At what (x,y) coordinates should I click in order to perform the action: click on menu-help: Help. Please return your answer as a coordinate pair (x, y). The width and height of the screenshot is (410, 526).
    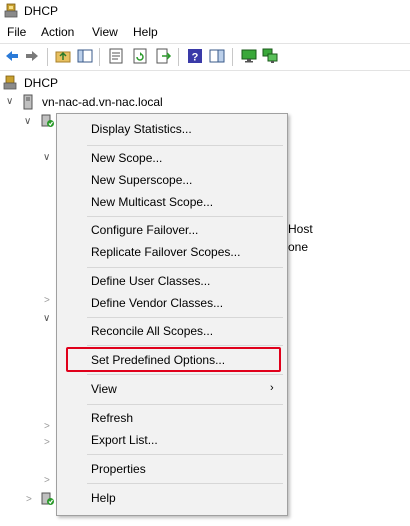
    Looking at the image, I should click on (145, 32).